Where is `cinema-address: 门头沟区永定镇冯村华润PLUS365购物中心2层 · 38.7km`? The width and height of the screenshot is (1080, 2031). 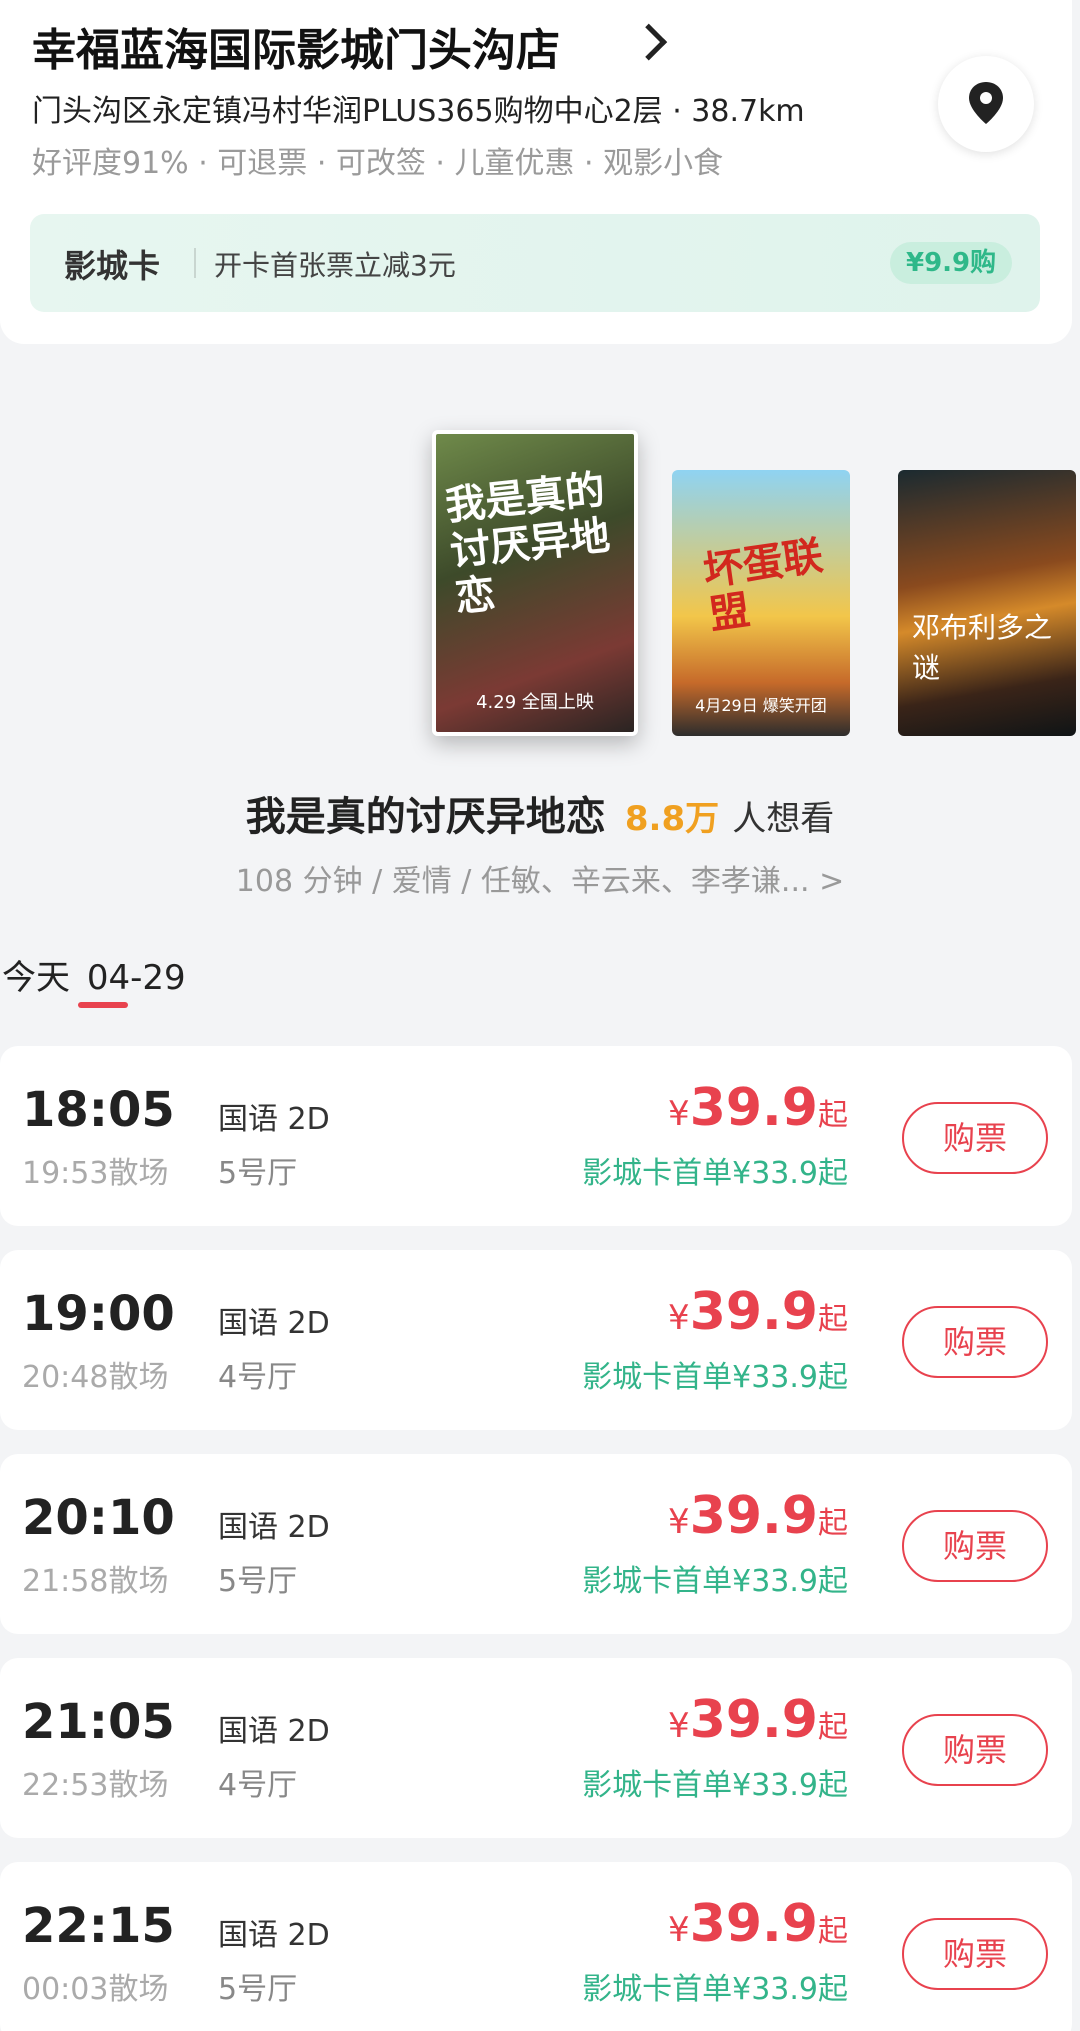
cinema-address: 门头沟区永定镇冯村华润PLUS365购物中心2层 · 38.7km is located at coordinates (418, 111).